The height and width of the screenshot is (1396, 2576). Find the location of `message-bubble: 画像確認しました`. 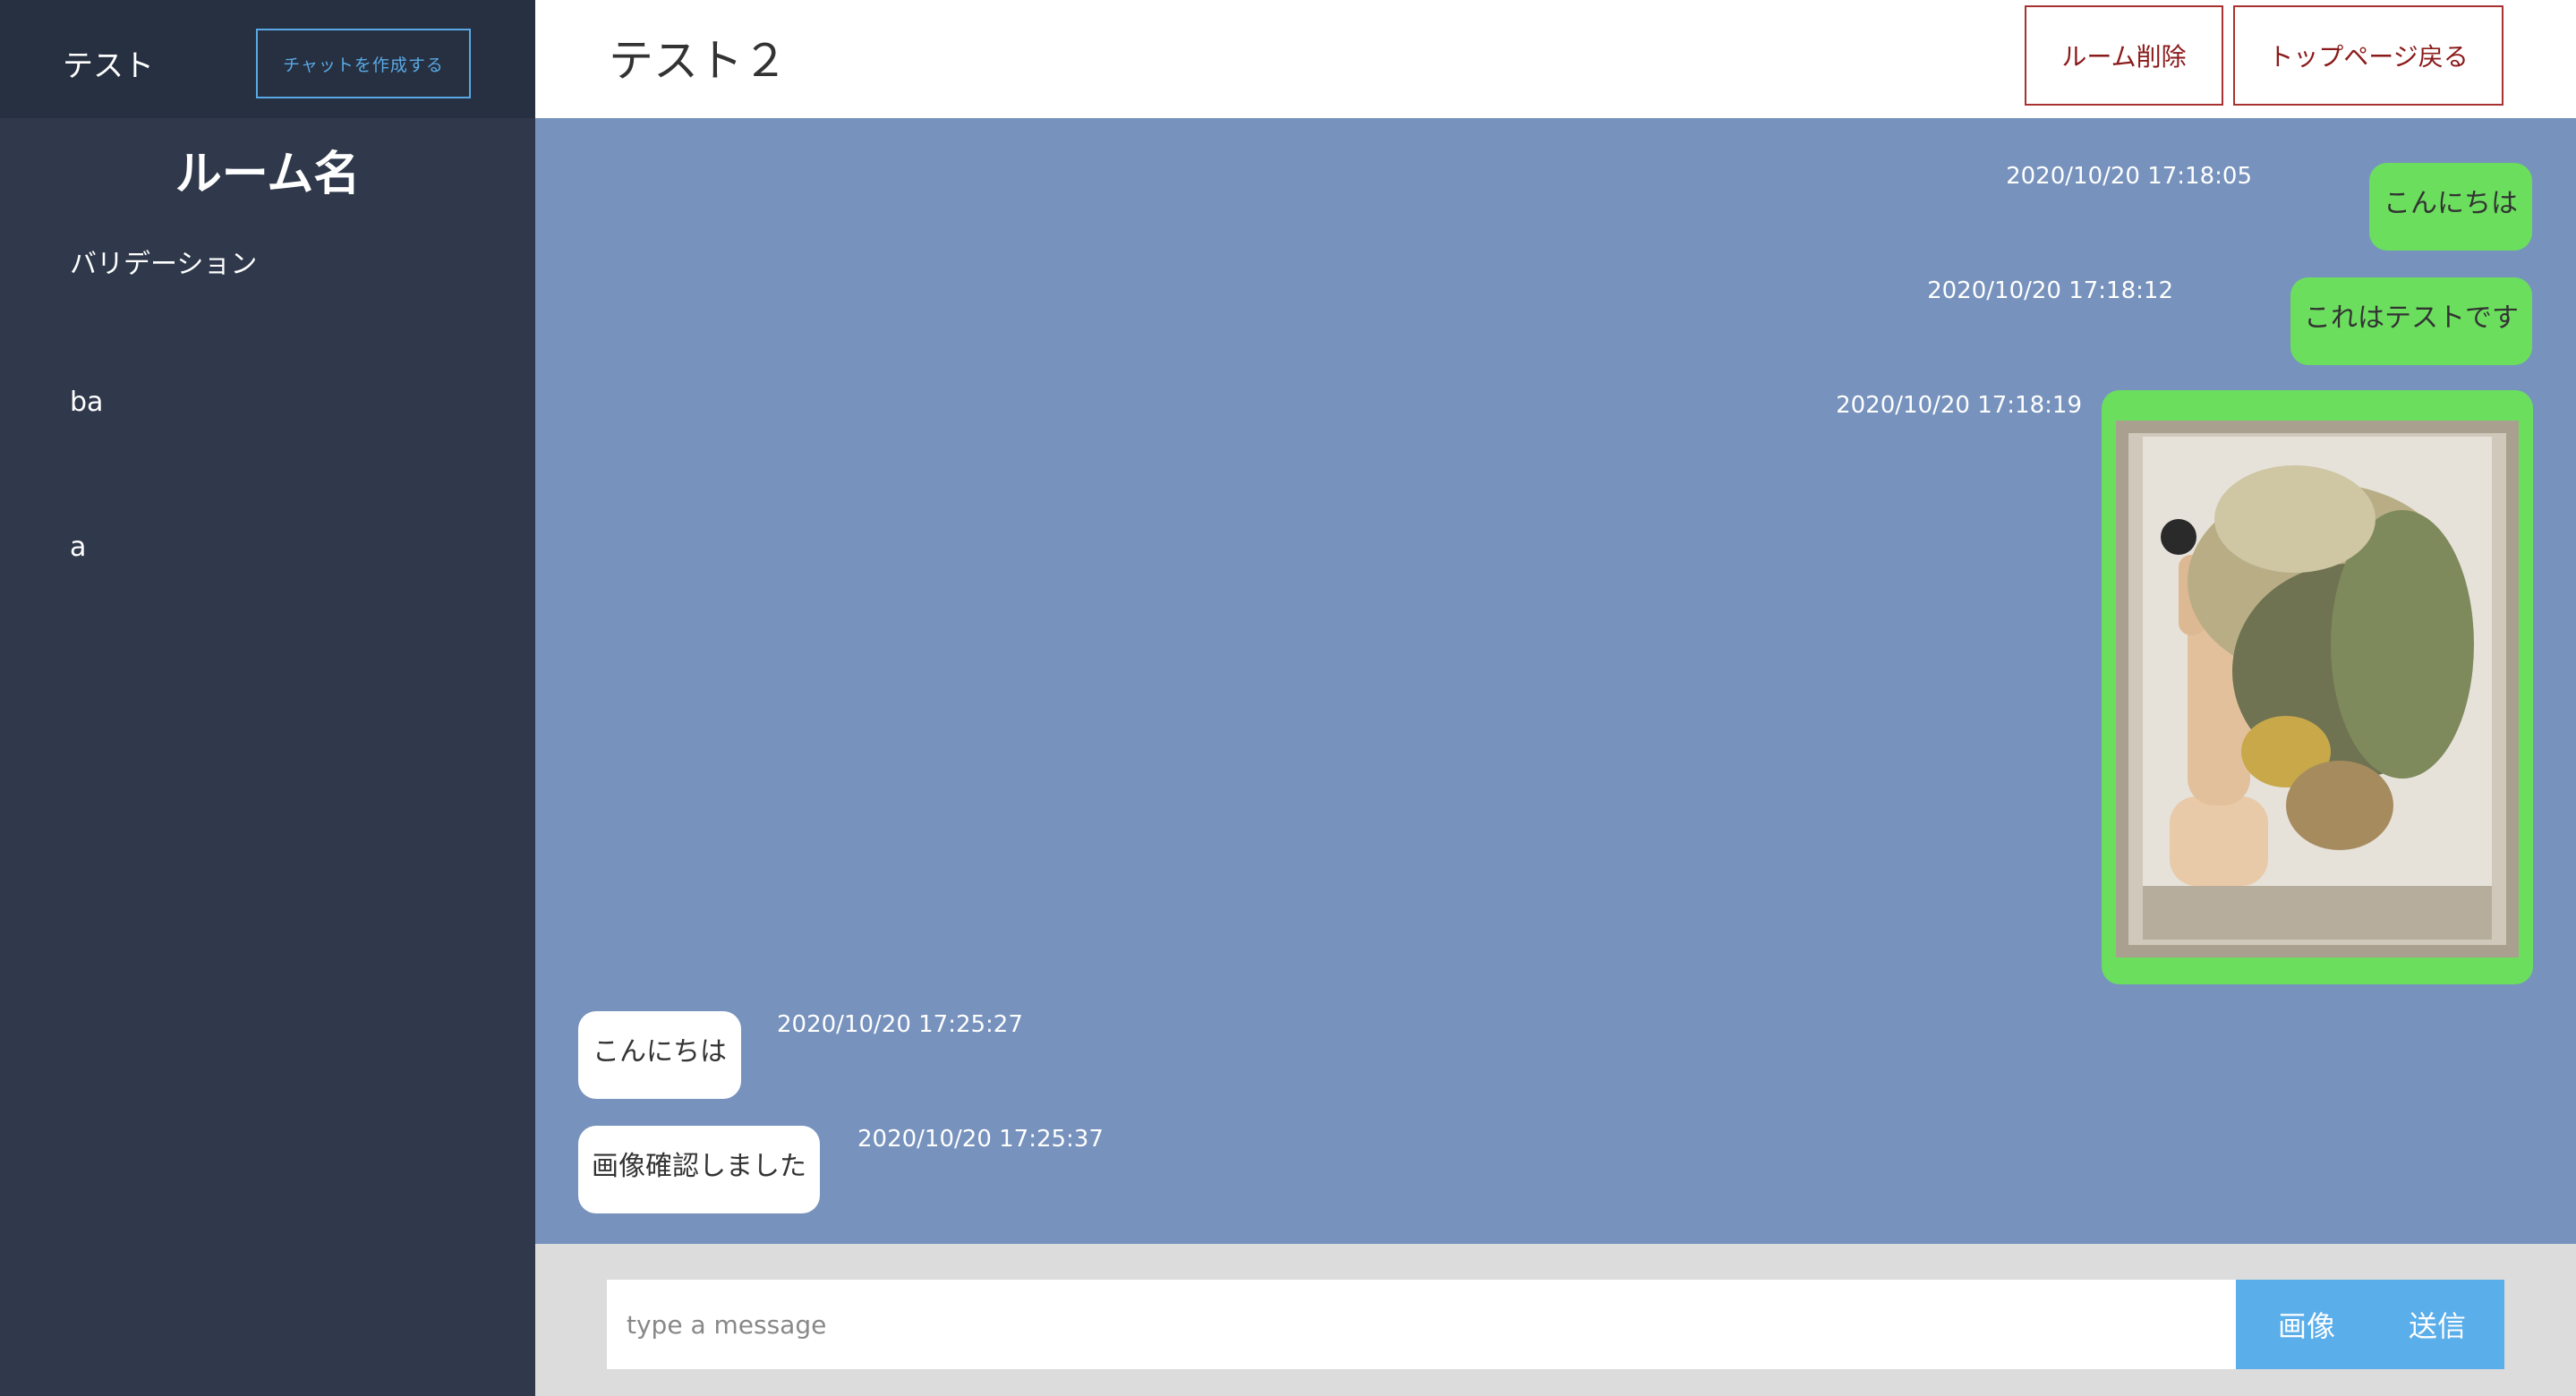

message-bubble: 画像確認しました is located at coordinates (699, 1169).